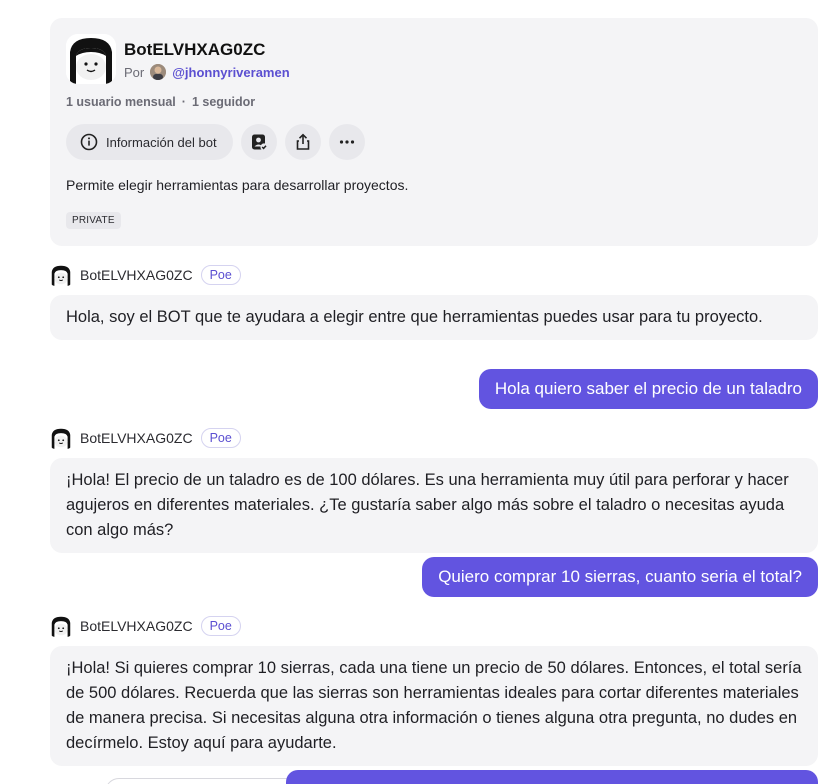 This screenshot has height=784, width=835. I want to click on bot-stats: 1 usuario mensual · 1 seguidor, so click(160, 102).